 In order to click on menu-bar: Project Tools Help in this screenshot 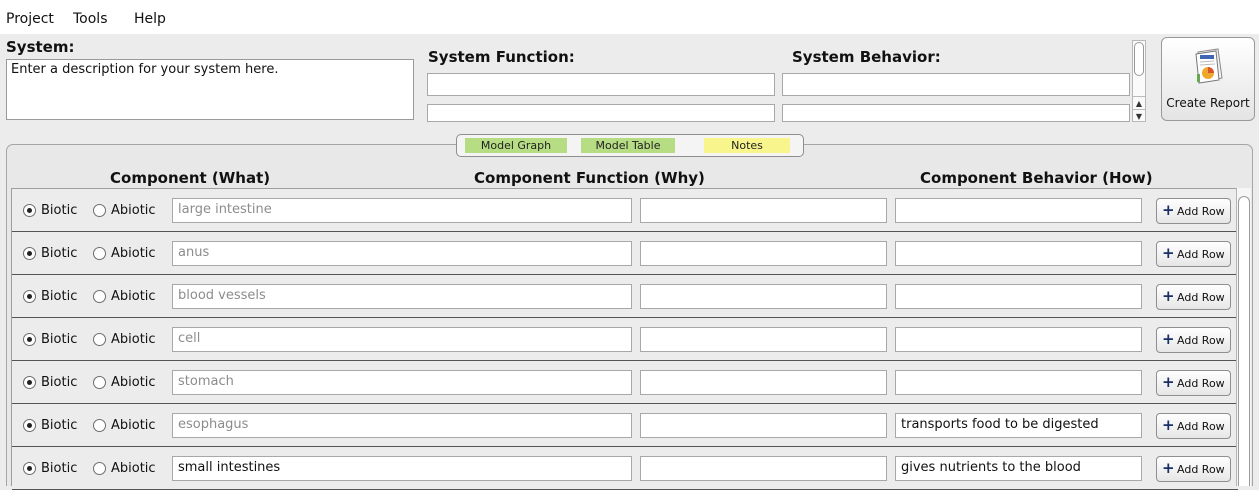, I will do `click(629, 17)`.